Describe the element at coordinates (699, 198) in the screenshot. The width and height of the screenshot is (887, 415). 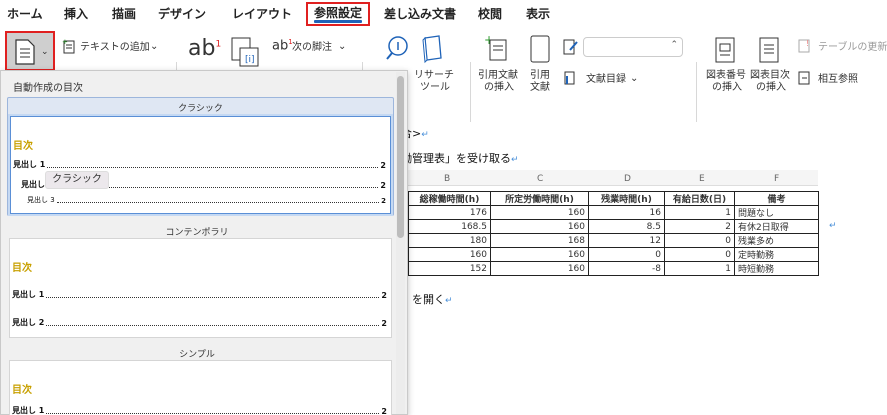
I see `table-header-cell: 有給日数(日)` at that location.